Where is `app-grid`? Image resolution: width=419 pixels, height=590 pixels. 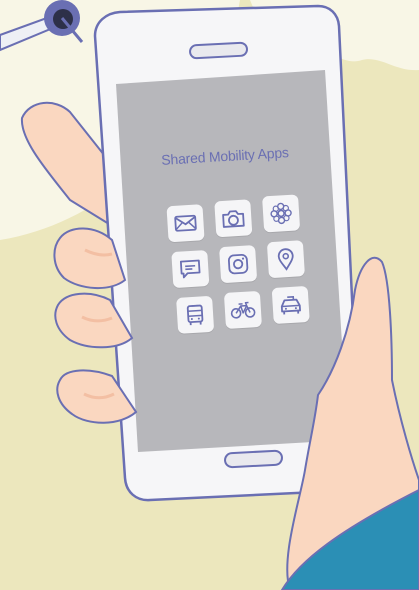 app-grid is located at coordinates (240, 266).